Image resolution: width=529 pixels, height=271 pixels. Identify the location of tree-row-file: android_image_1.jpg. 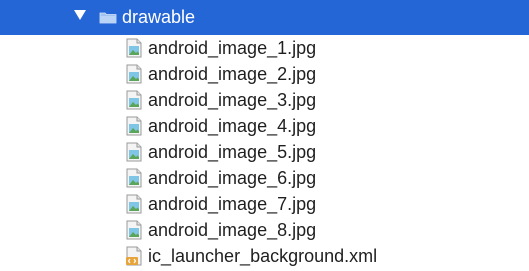
(264, 48).